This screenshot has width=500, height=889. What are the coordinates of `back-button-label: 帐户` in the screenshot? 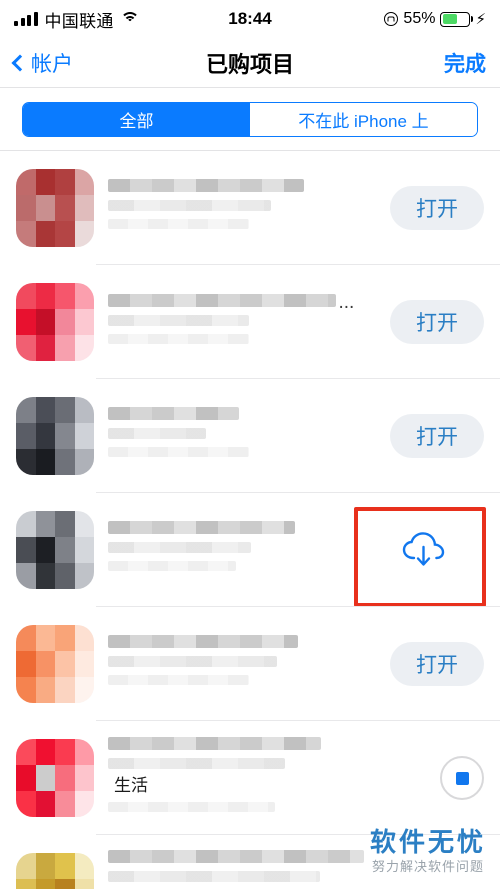 It's located at (52, 64).